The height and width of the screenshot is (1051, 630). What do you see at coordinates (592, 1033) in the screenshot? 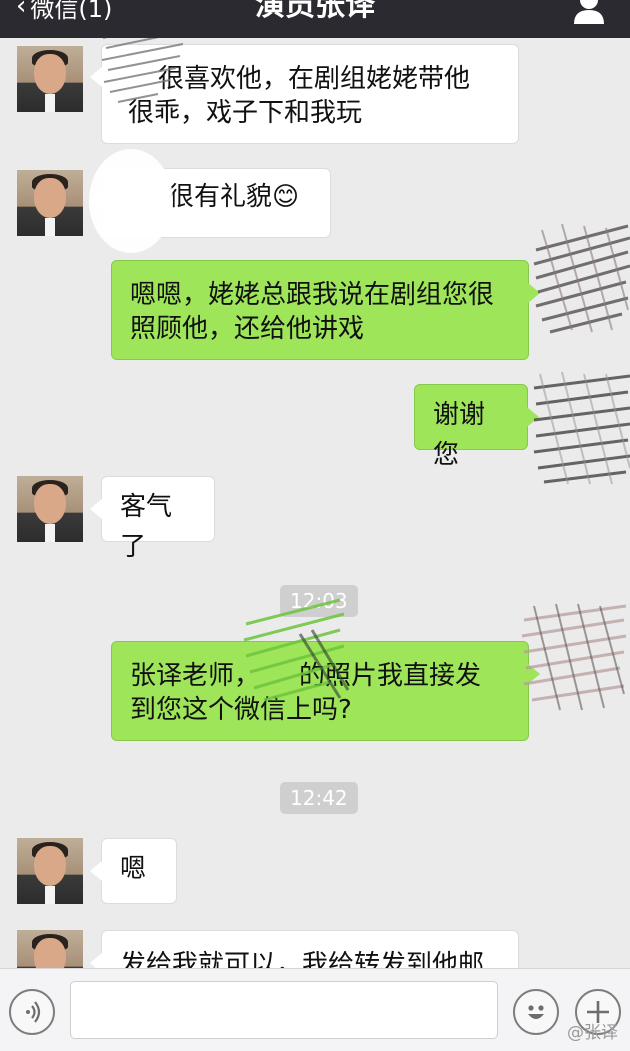
I see `watermark: @张译` at bounding box center [592, 1033].